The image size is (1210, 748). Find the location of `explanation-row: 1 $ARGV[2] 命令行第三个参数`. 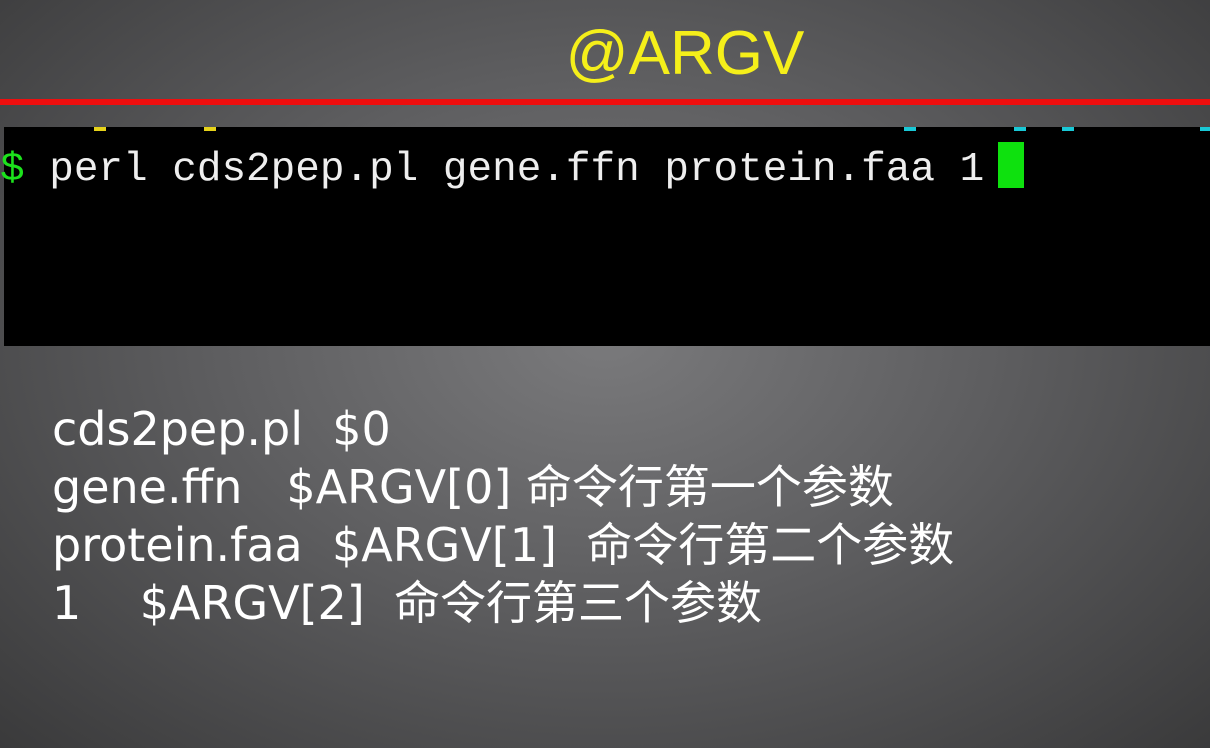

explanation-row: 1 $ARGV[2] 命令行第三个参数 is located at coordinates (503, 603).